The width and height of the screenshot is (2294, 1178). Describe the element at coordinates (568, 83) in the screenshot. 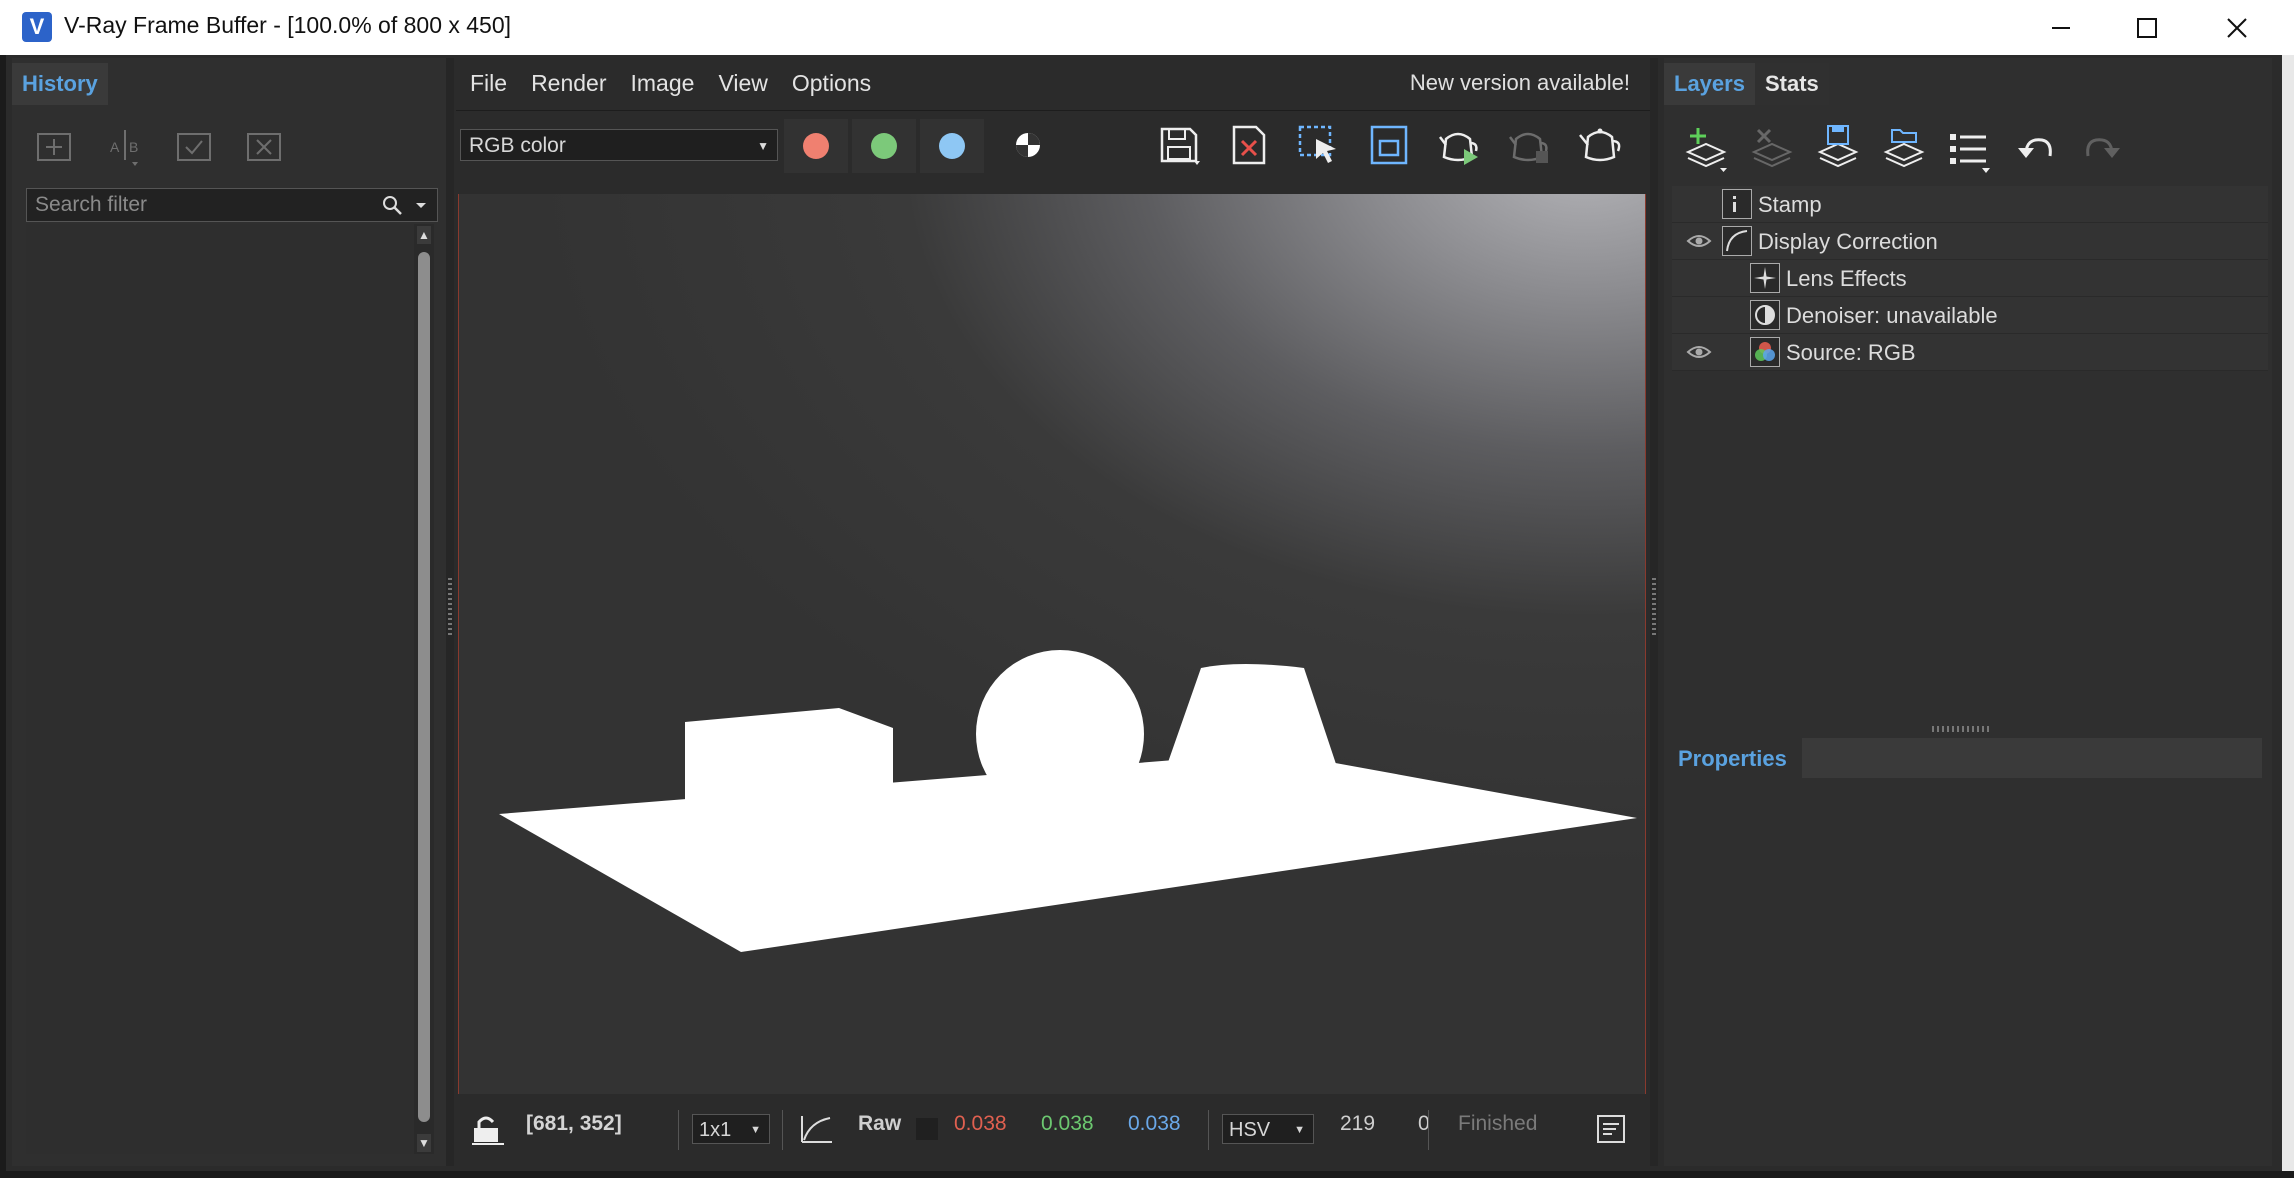

I see `menu-render: Render` at that location.